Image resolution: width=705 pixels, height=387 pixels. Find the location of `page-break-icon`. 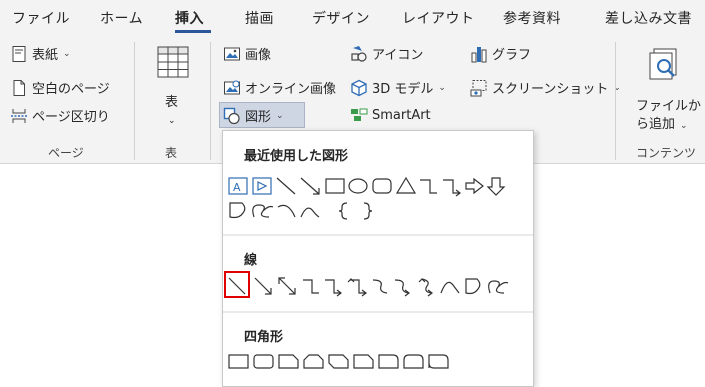

page-break-icon is located at coordinates (19, 116).